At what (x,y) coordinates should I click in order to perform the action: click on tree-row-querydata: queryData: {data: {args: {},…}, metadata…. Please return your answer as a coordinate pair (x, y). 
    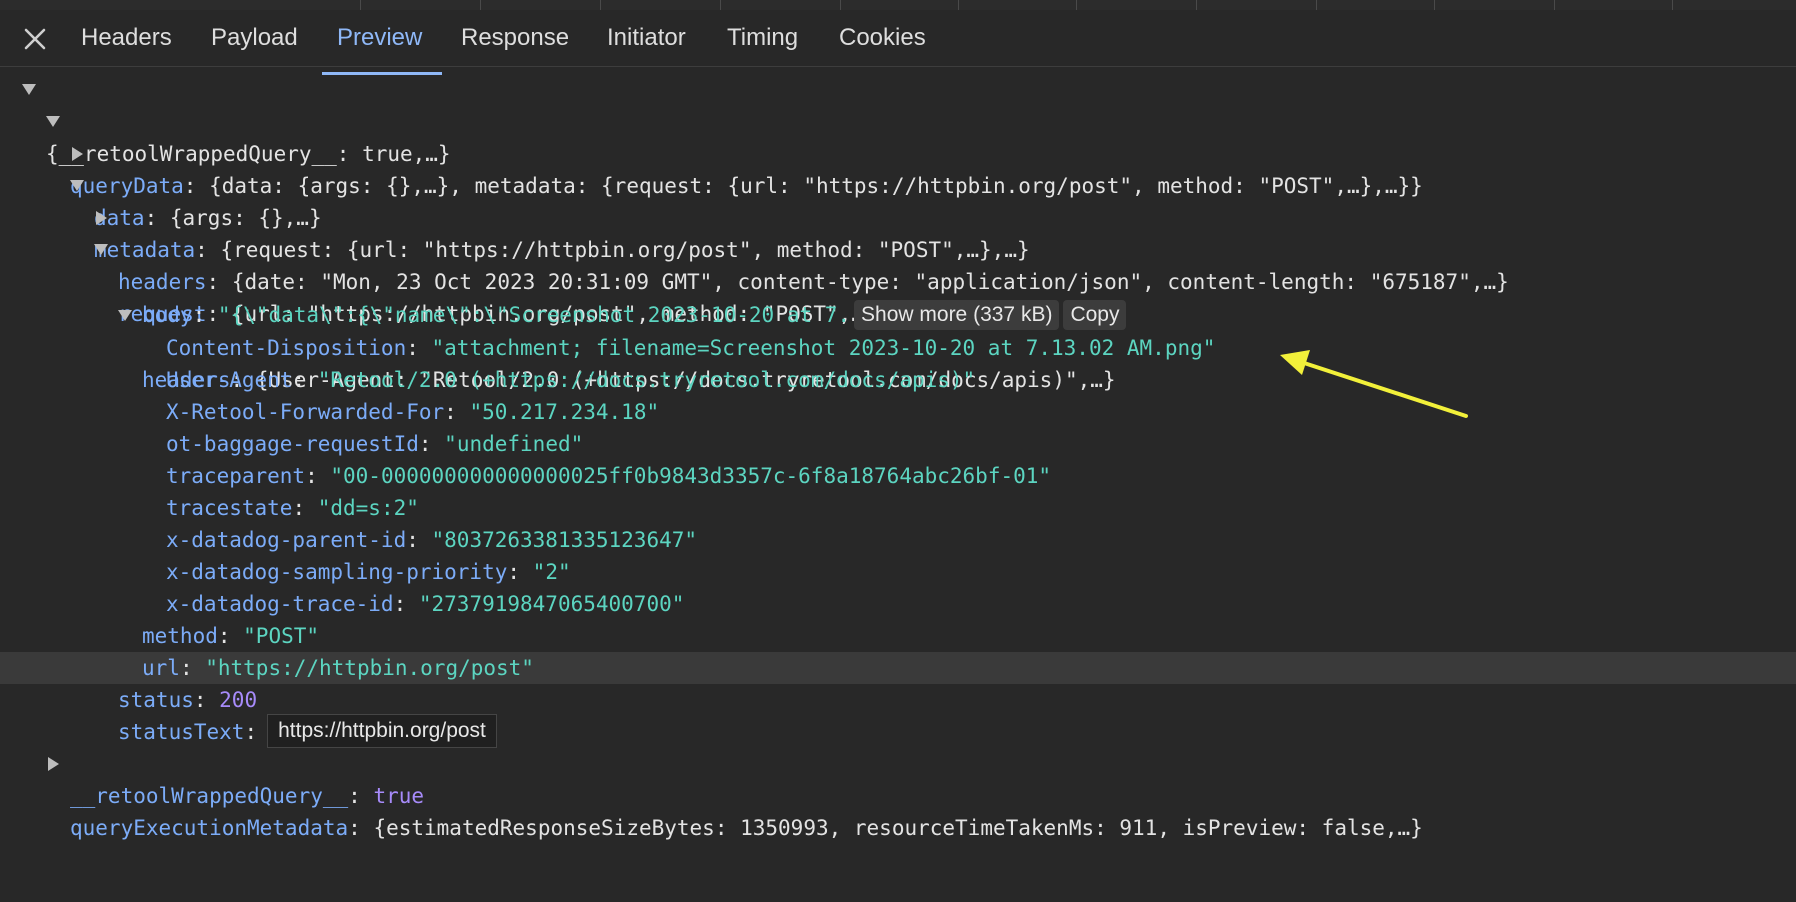
    Looking at the image, I should click on (898, 152).